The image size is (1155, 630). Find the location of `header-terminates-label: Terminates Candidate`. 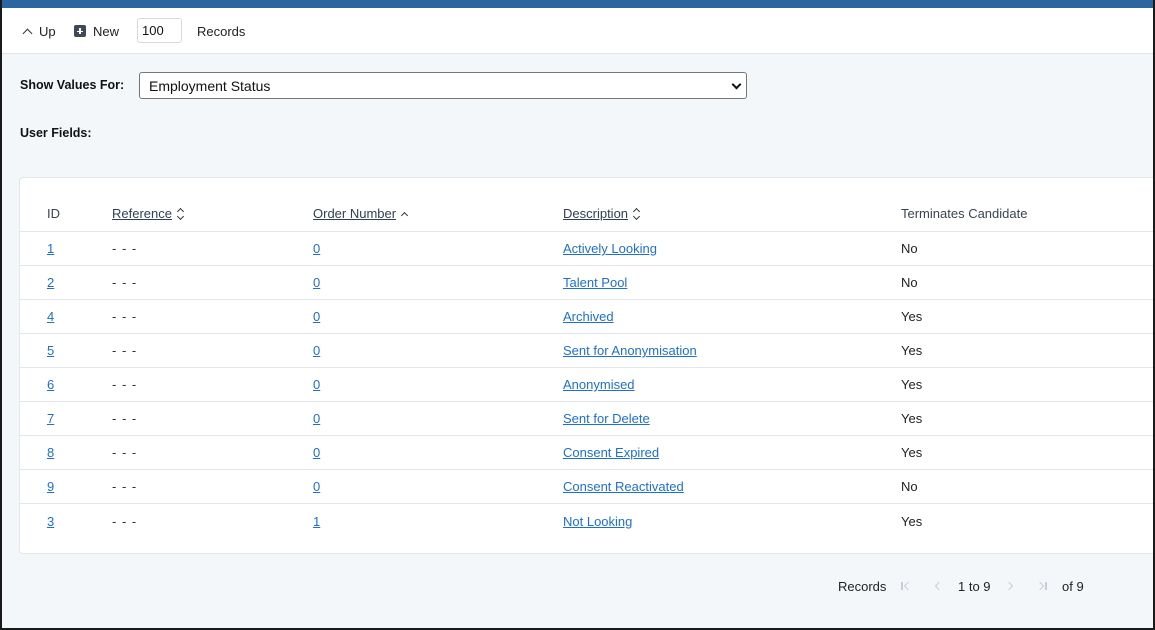

header-terminates-label: Terminates Candidate is located at coordinates (964, 213).